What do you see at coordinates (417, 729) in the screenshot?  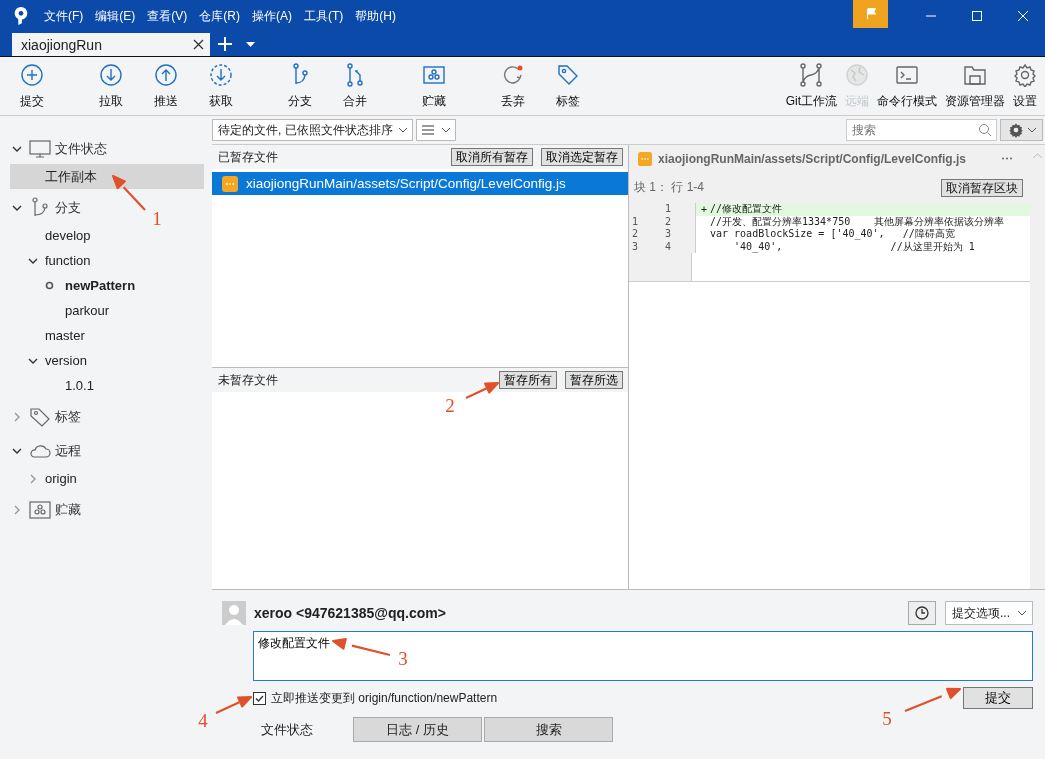 I see `view-tab: 日志 / 历史` at bounding box center [417, 729].